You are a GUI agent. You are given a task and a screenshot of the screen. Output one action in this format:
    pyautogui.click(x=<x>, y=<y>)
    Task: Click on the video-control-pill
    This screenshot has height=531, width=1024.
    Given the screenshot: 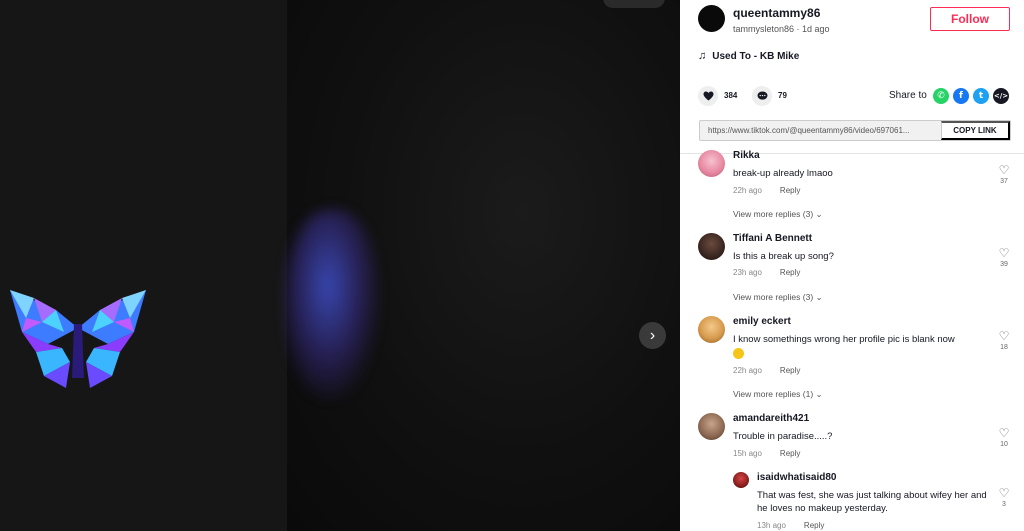 What is the action you would take?
    pyautogui.click(x=634, y=4)
    